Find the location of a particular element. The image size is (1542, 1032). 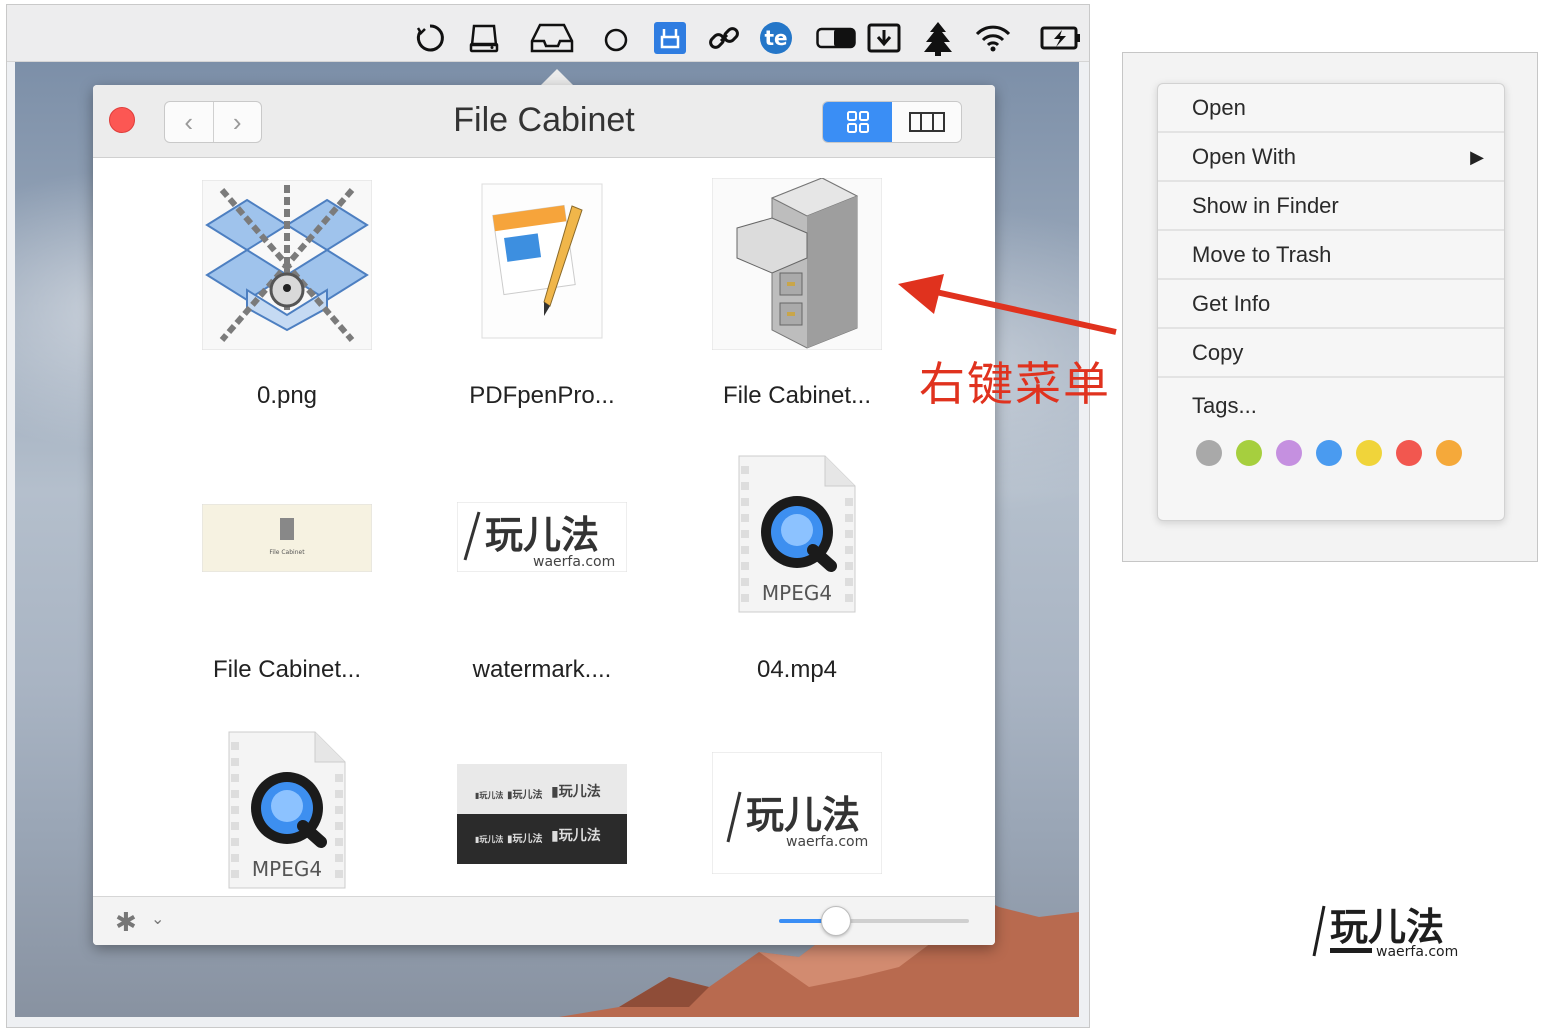

grid-icon is located at coordinates (857, 122).